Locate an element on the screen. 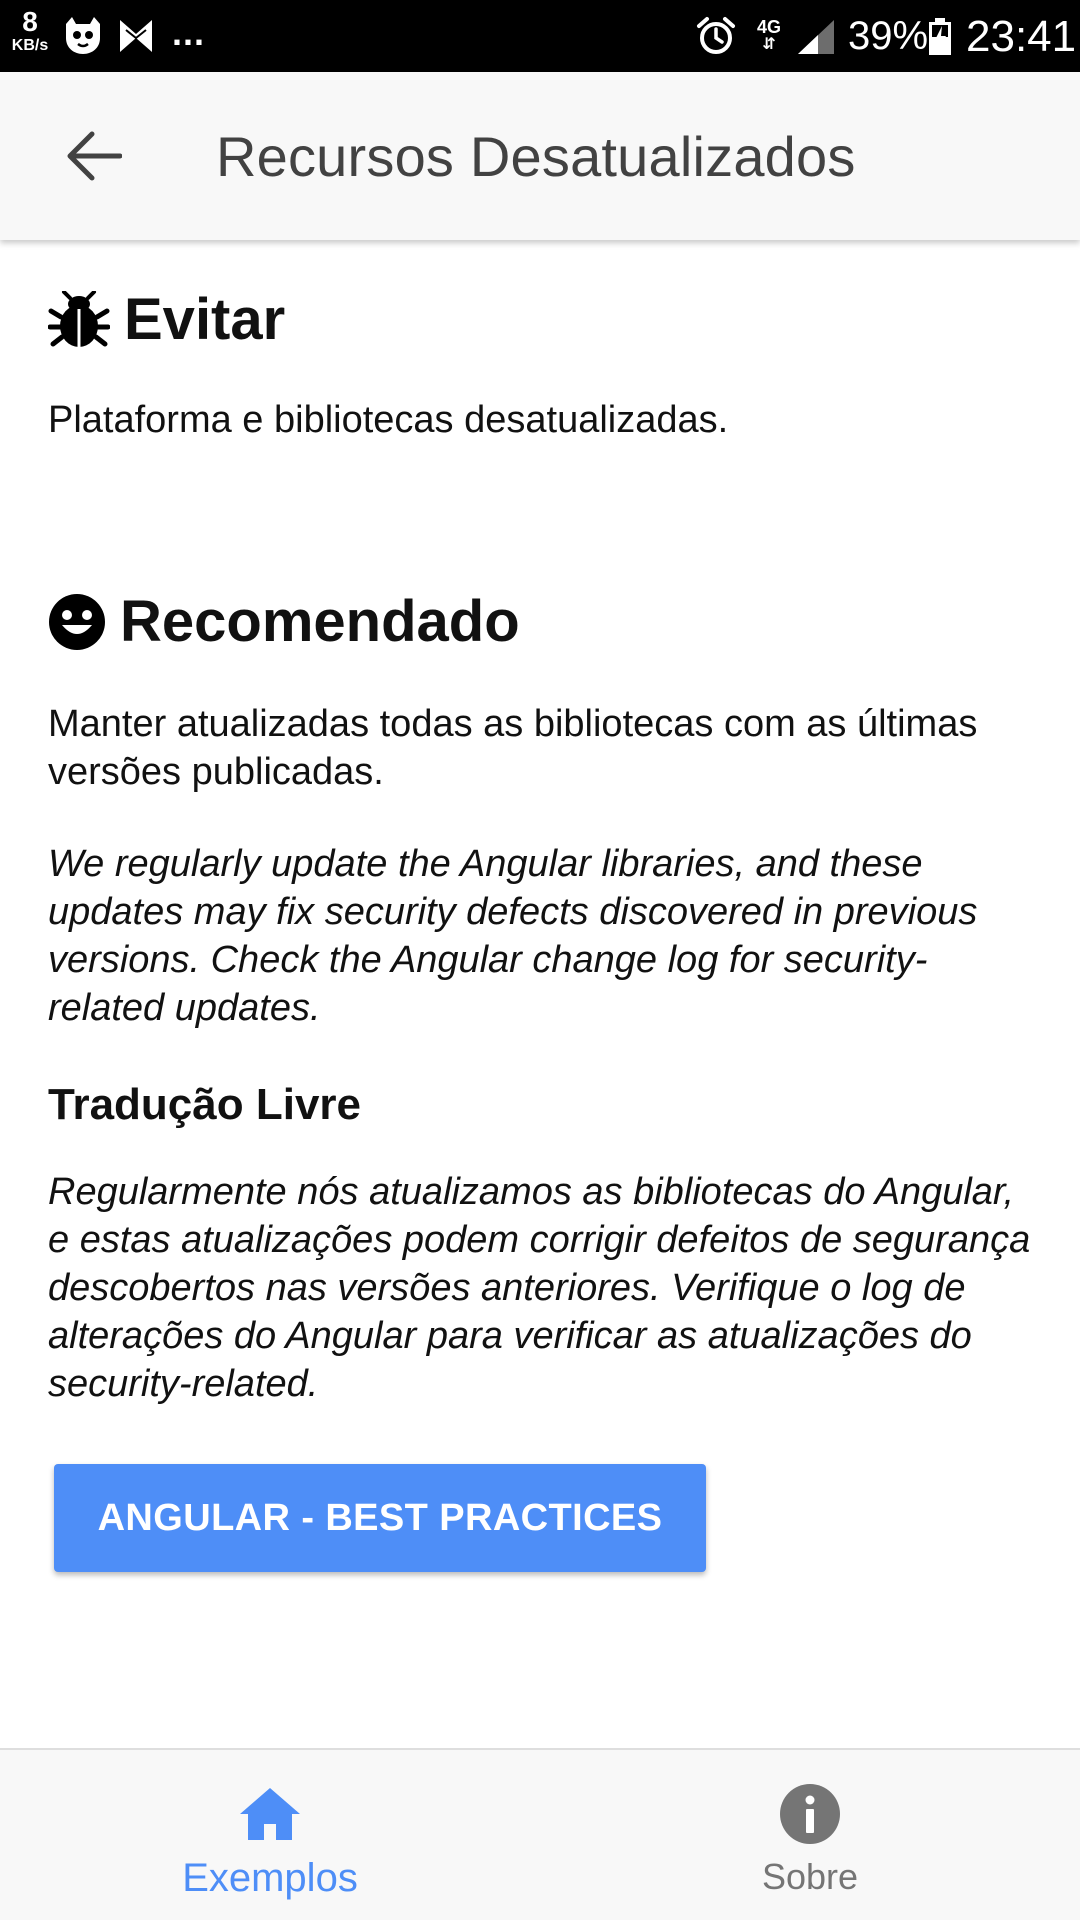 The height and width of the screenshot is (1920, 1080). network-type-indicator: 4G ⇵ is located at coordinates (769, 35).